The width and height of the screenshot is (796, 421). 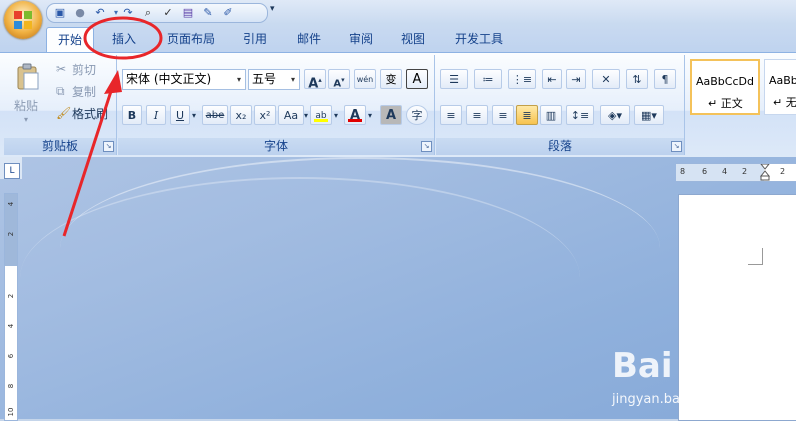 I want to click on office-button, so click(x=23, y=20).